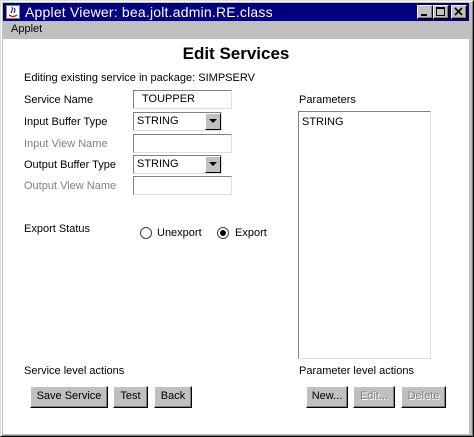  What do you see at coordinates (158, 121) in the screenshot?
I see `input-buffer-type-value: STRING` at bounding box center [158, 121].